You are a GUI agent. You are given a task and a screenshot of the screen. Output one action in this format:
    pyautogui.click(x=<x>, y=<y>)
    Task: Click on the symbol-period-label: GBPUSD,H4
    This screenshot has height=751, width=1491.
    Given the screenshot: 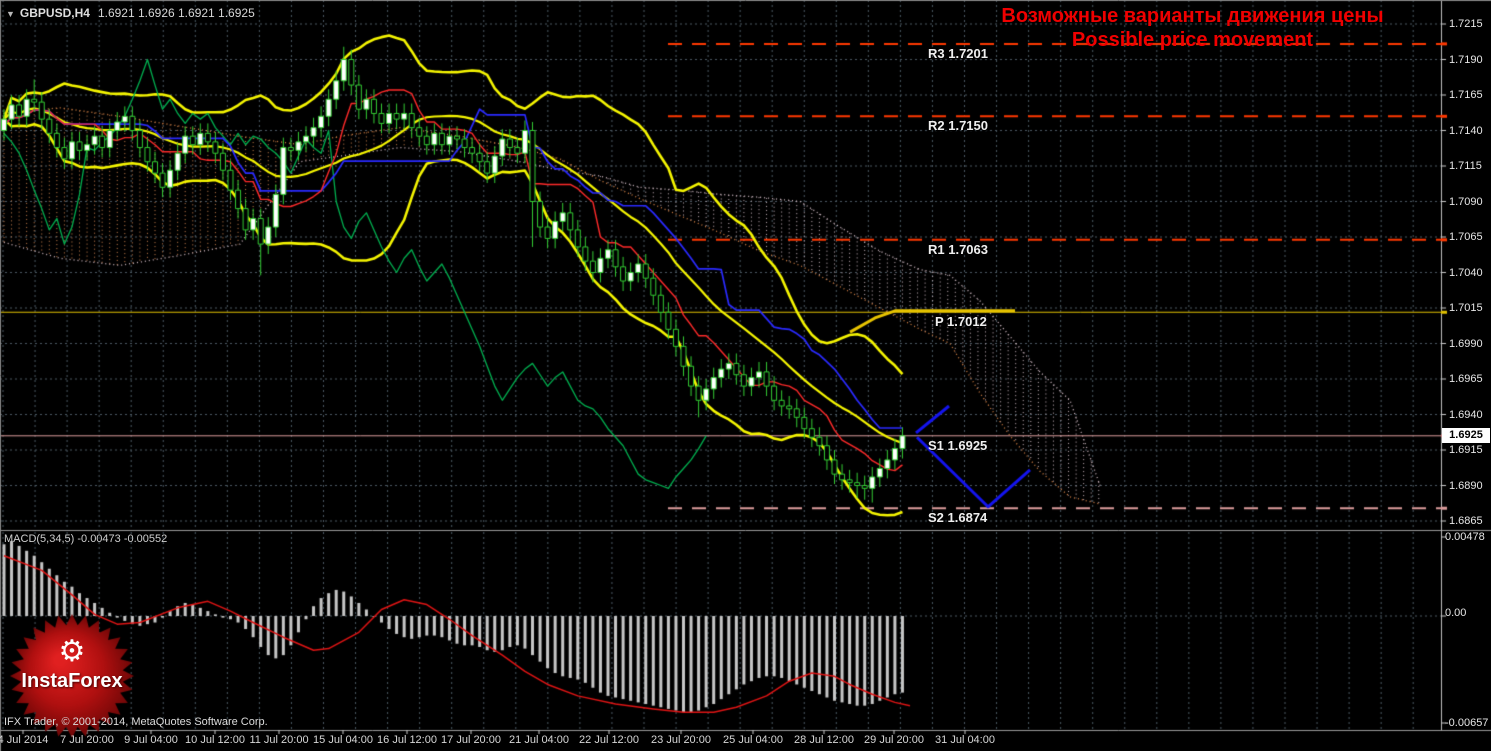 What is the action you would take?
    pyautogui.click(x=54, y=13)
    